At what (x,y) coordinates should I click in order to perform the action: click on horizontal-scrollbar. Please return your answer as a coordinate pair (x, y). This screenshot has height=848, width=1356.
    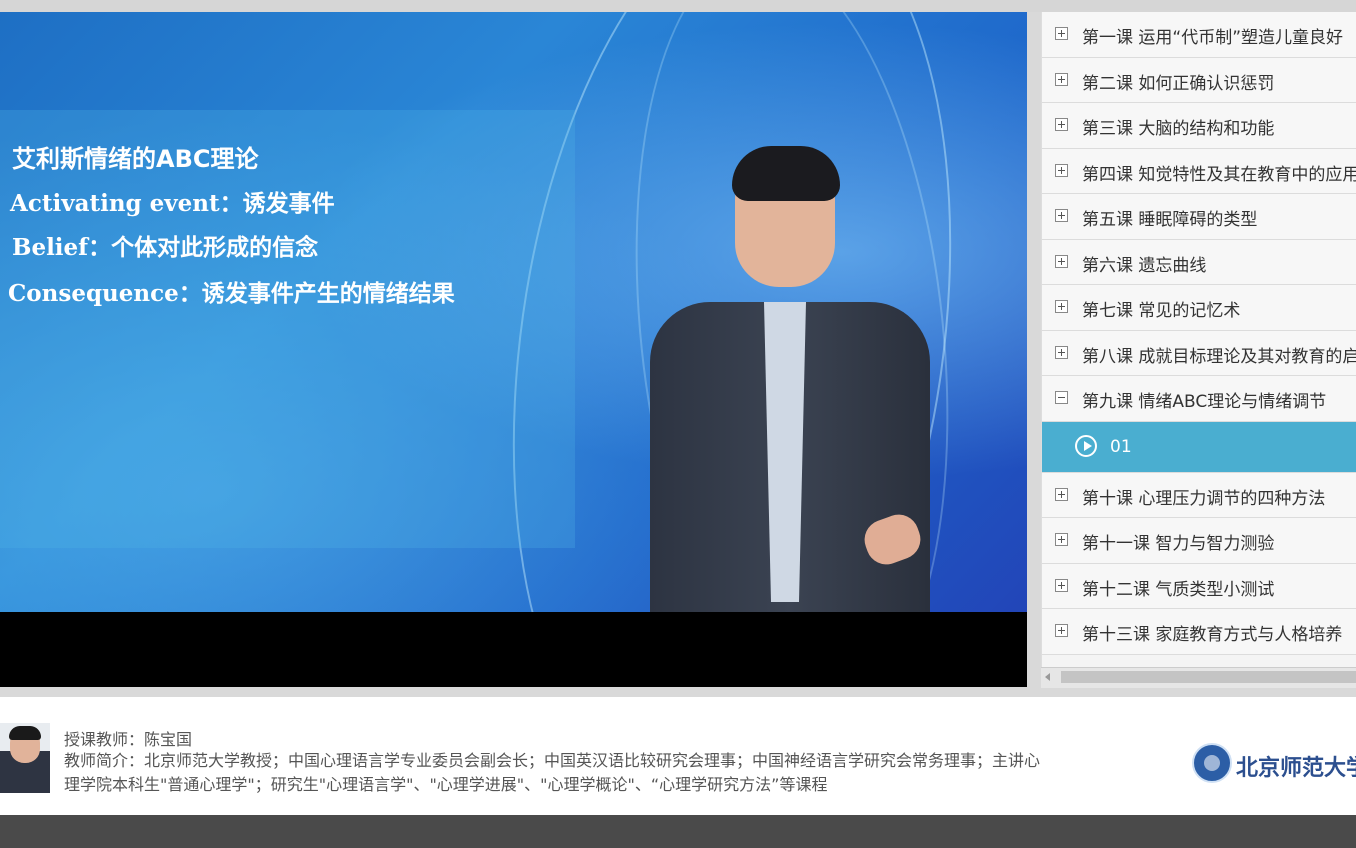
    Looking at the image, I should click on (1198, 677).